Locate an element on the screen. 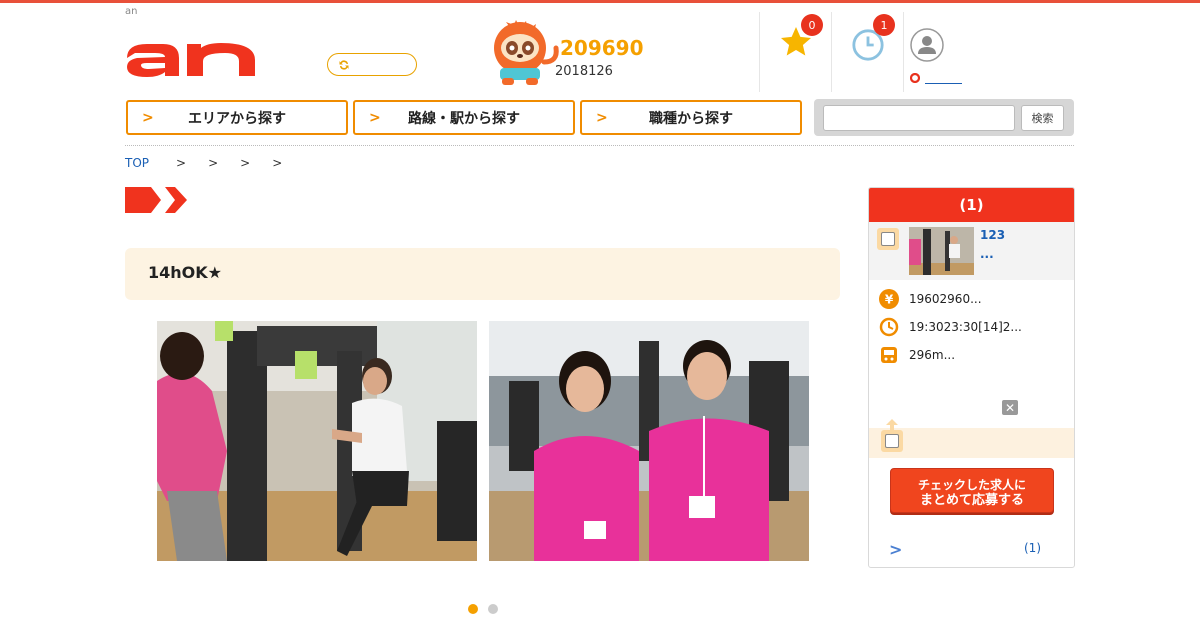 The image size is (1200, 630). user-menu is located at coordinates (938, 52).